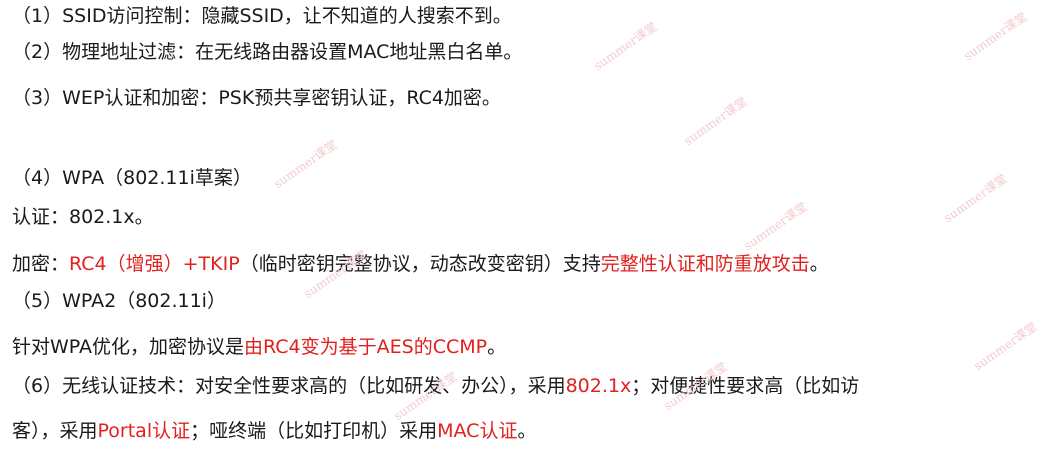 The image size is (1062, 455). I want to click on highlight-rc4-tkip: RC4（增强）+TKIP, so click(154, 264).